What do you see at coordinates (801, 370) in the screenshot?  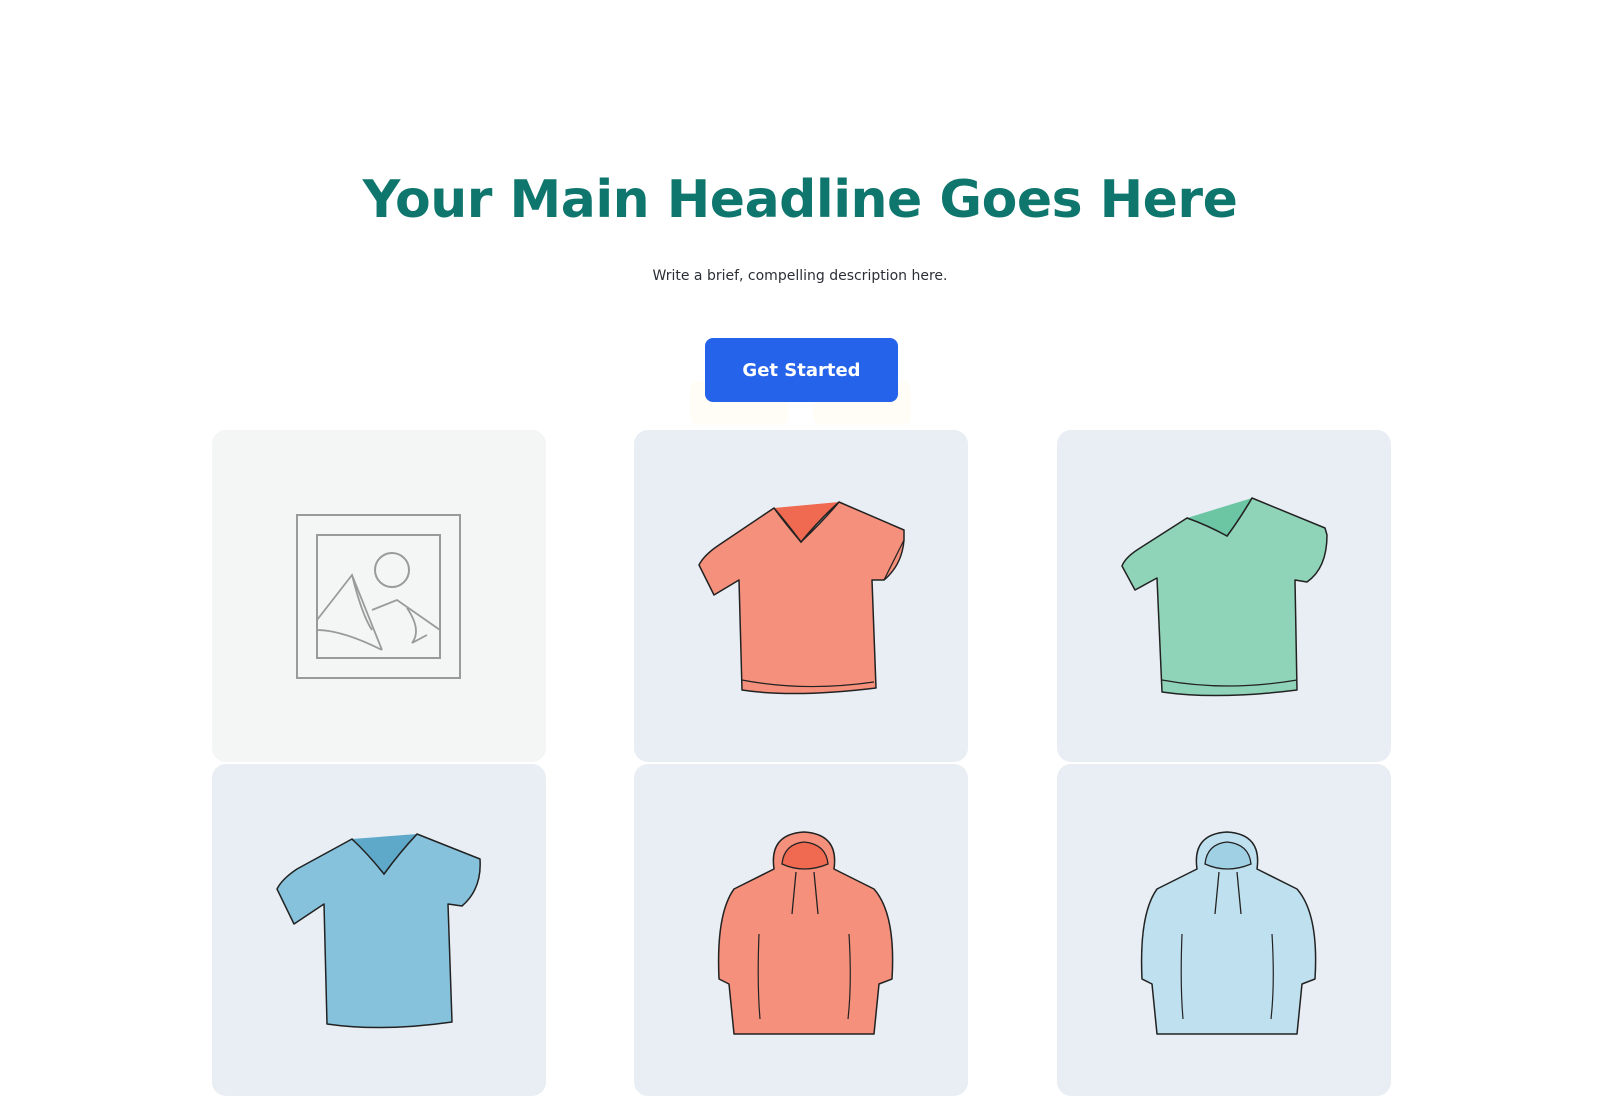 I see `get-started-button: Get Started` at bounding box center [801, 370].